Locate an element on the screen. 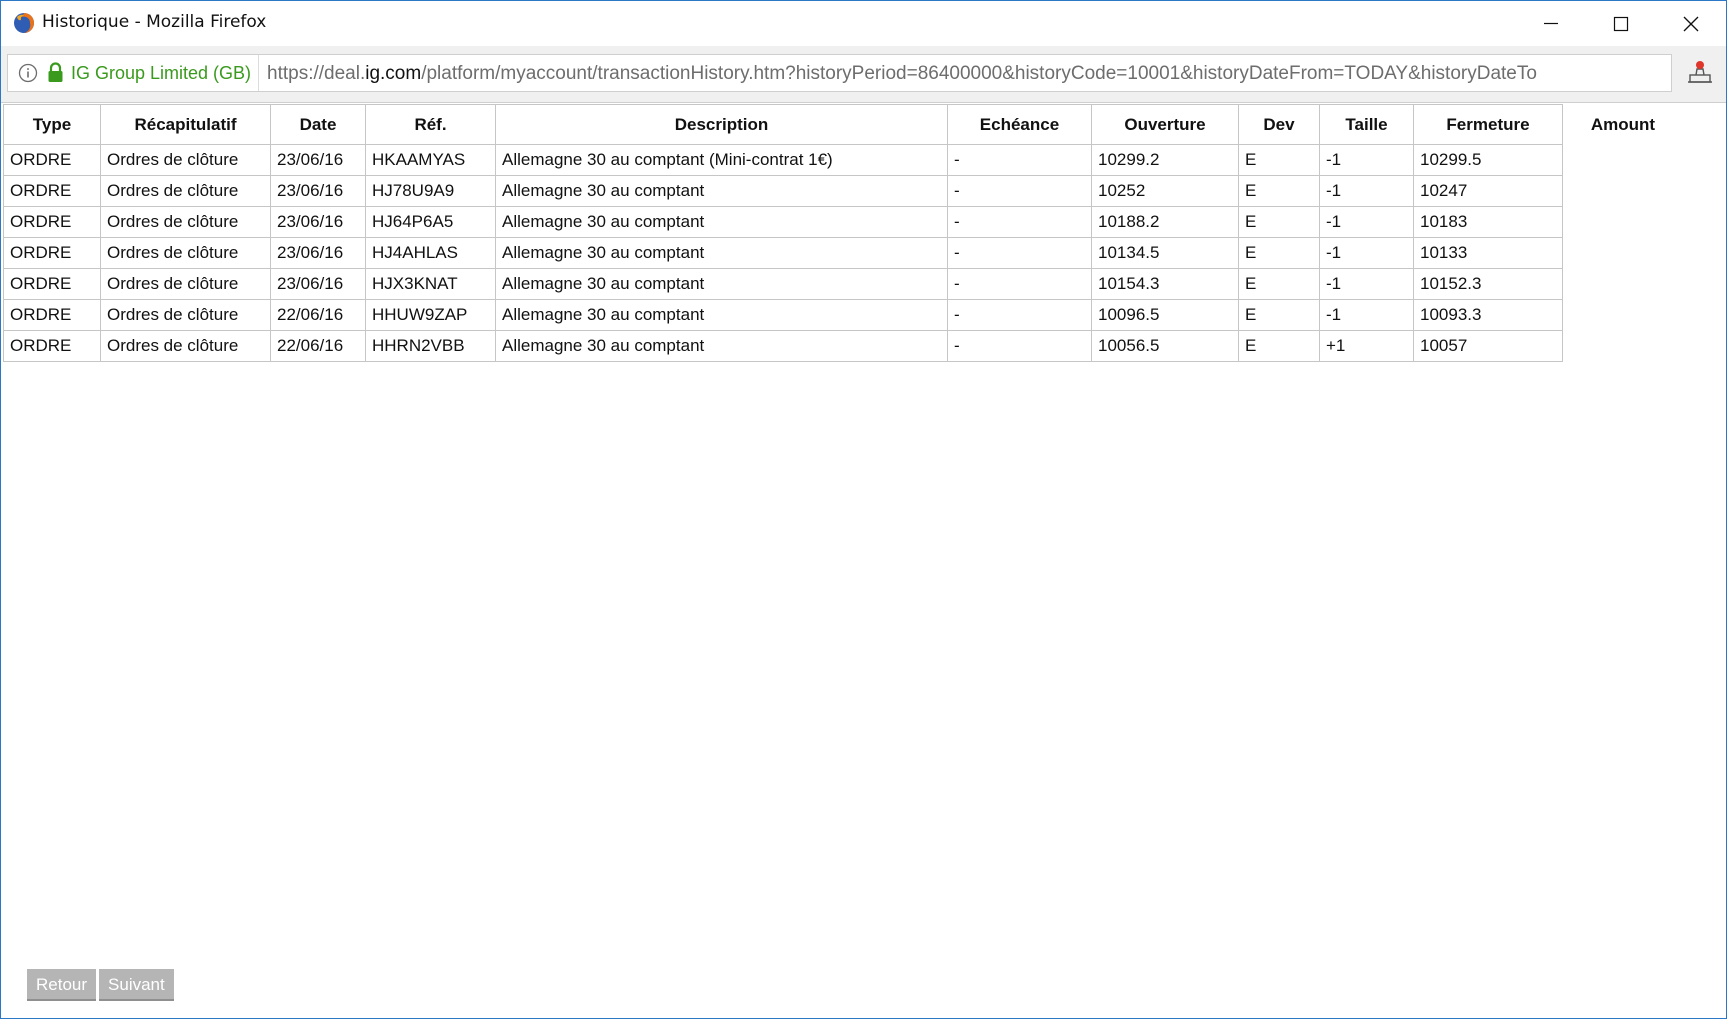 The height and width of the screenshot is (1019, 1727). firefox-icon is located at coordinates (24, 23).